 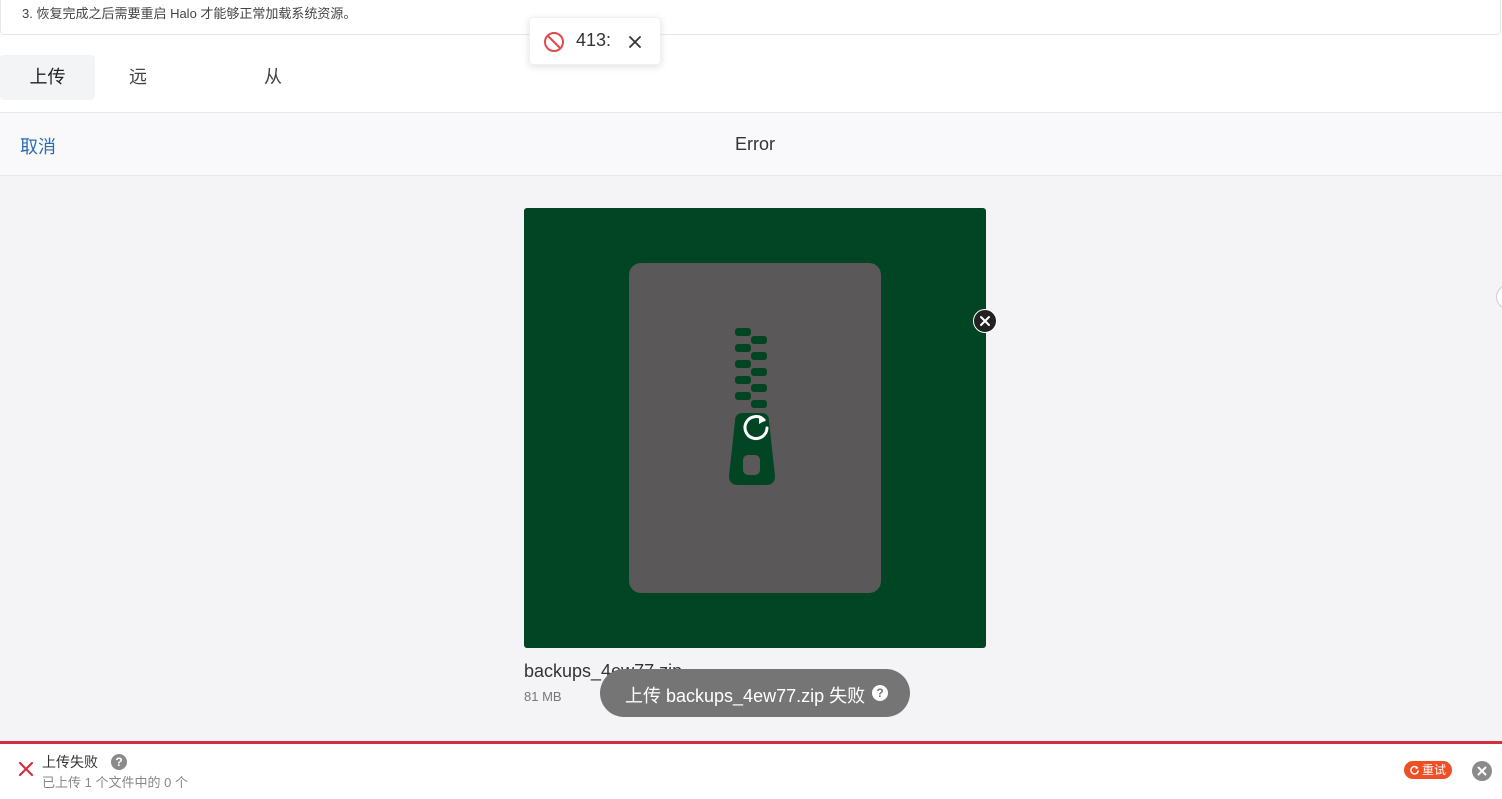 I want to click on status-subtitle: 已上传 1 个文件中的 0 个, so click(x=115, y=782).